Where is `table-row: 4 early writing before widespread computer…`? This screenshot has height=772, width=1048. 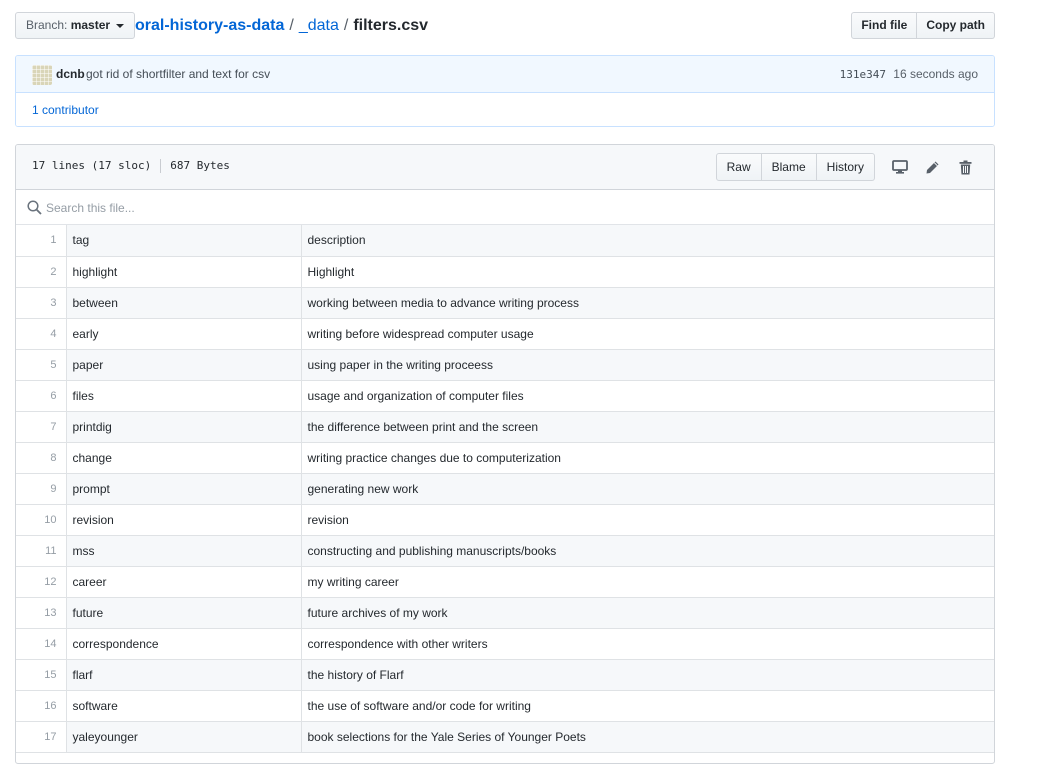 table-row: 4 early writing before widespread computer… is located at coordinates (505, 334).